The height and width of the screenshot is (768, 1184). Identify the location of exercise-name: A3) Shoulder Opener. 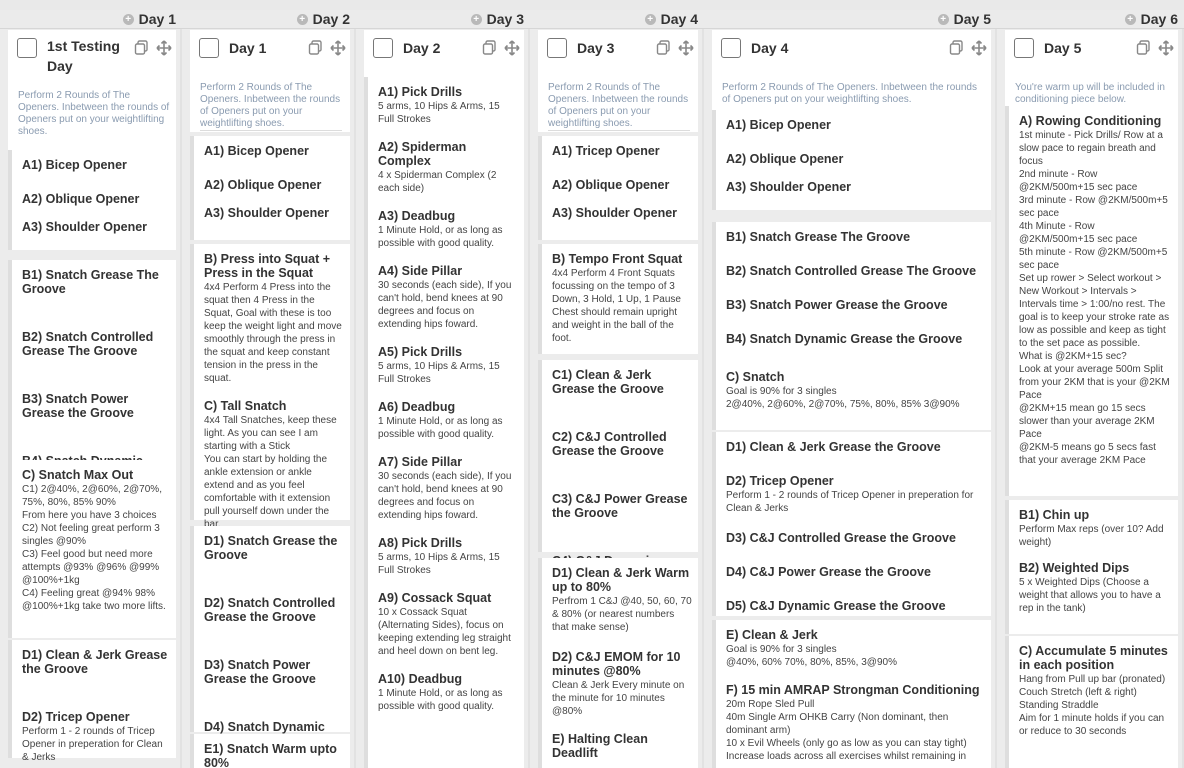
(615, 213).